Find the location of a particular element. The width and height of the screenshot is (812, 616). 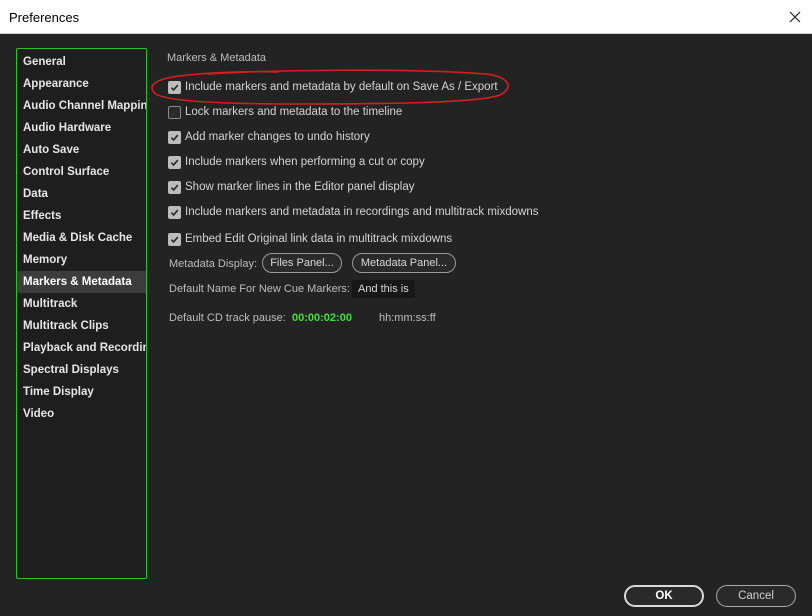

sidebar-item-audio-hardware: Audio Hardware is located at coordinates (81, 128).